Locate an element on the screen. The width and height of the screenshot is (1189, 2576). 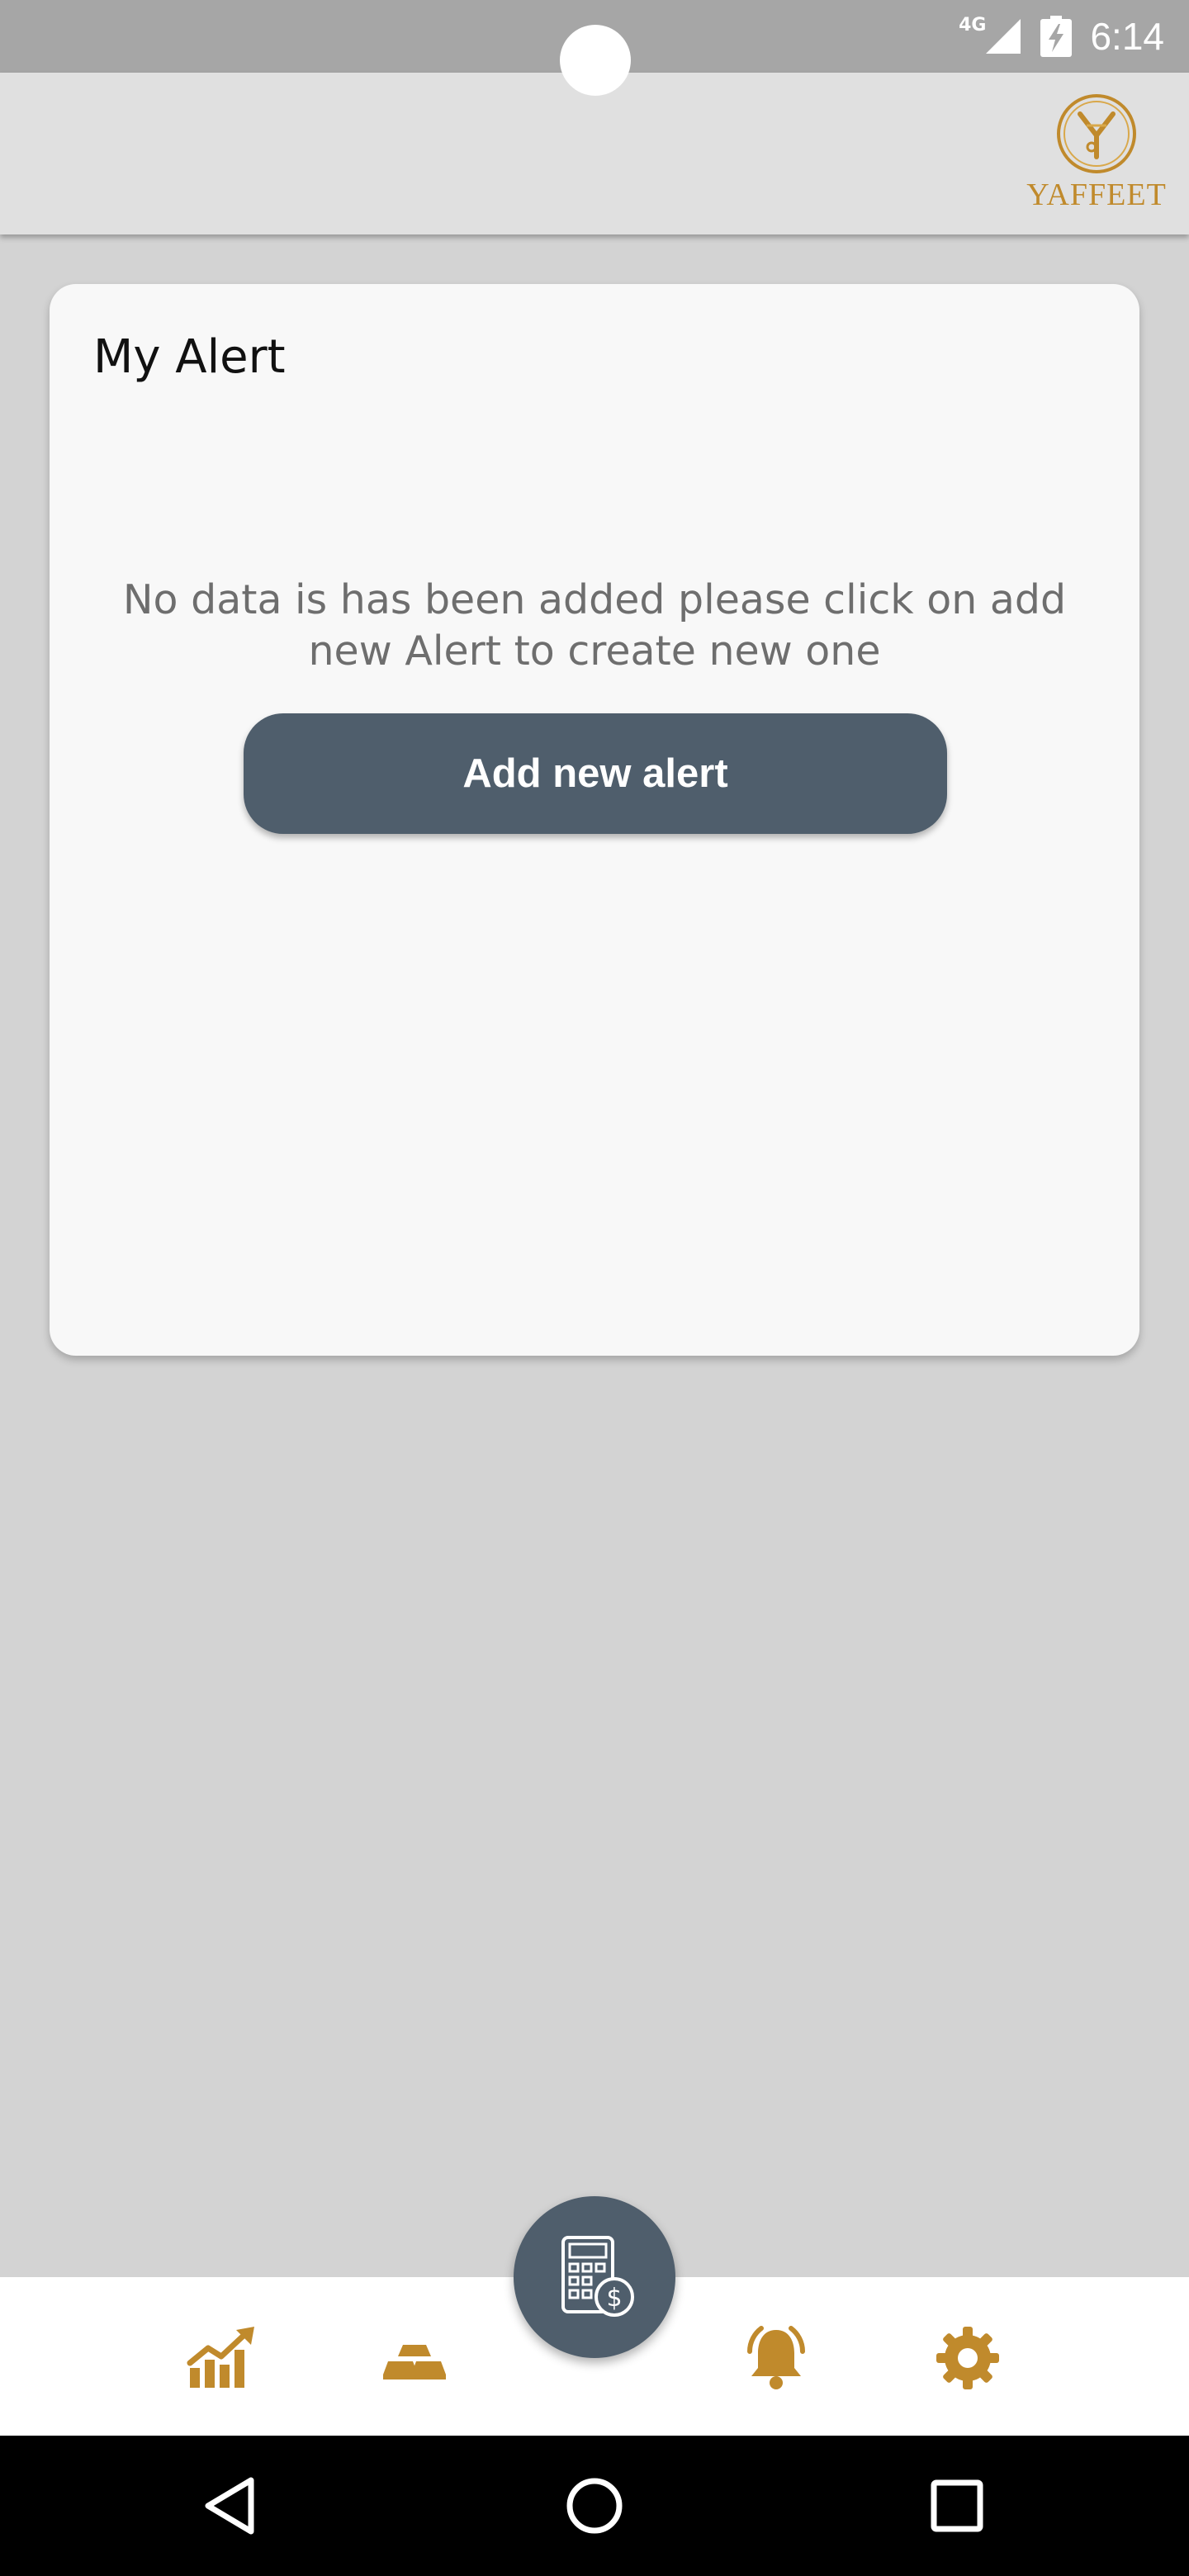
battery-charging-icon is located at coordinates (1056, 36).